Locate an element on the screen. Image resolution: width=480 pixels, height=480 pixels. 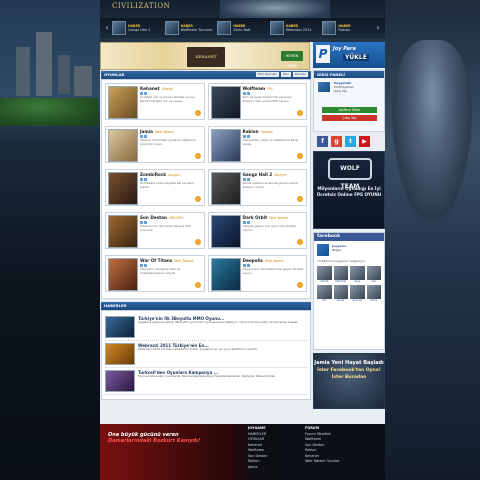
footer-link: Jamia is located at coordinates (257, 468).